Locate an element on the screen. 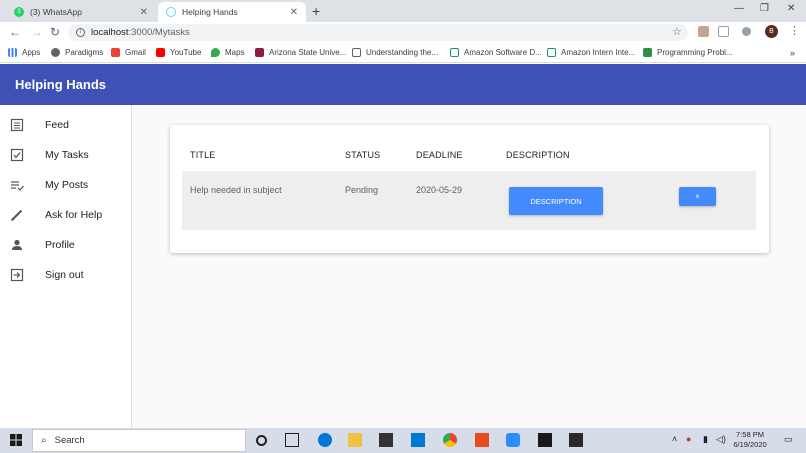  volume-icon: ◁) is located at coordinates (721, 439).